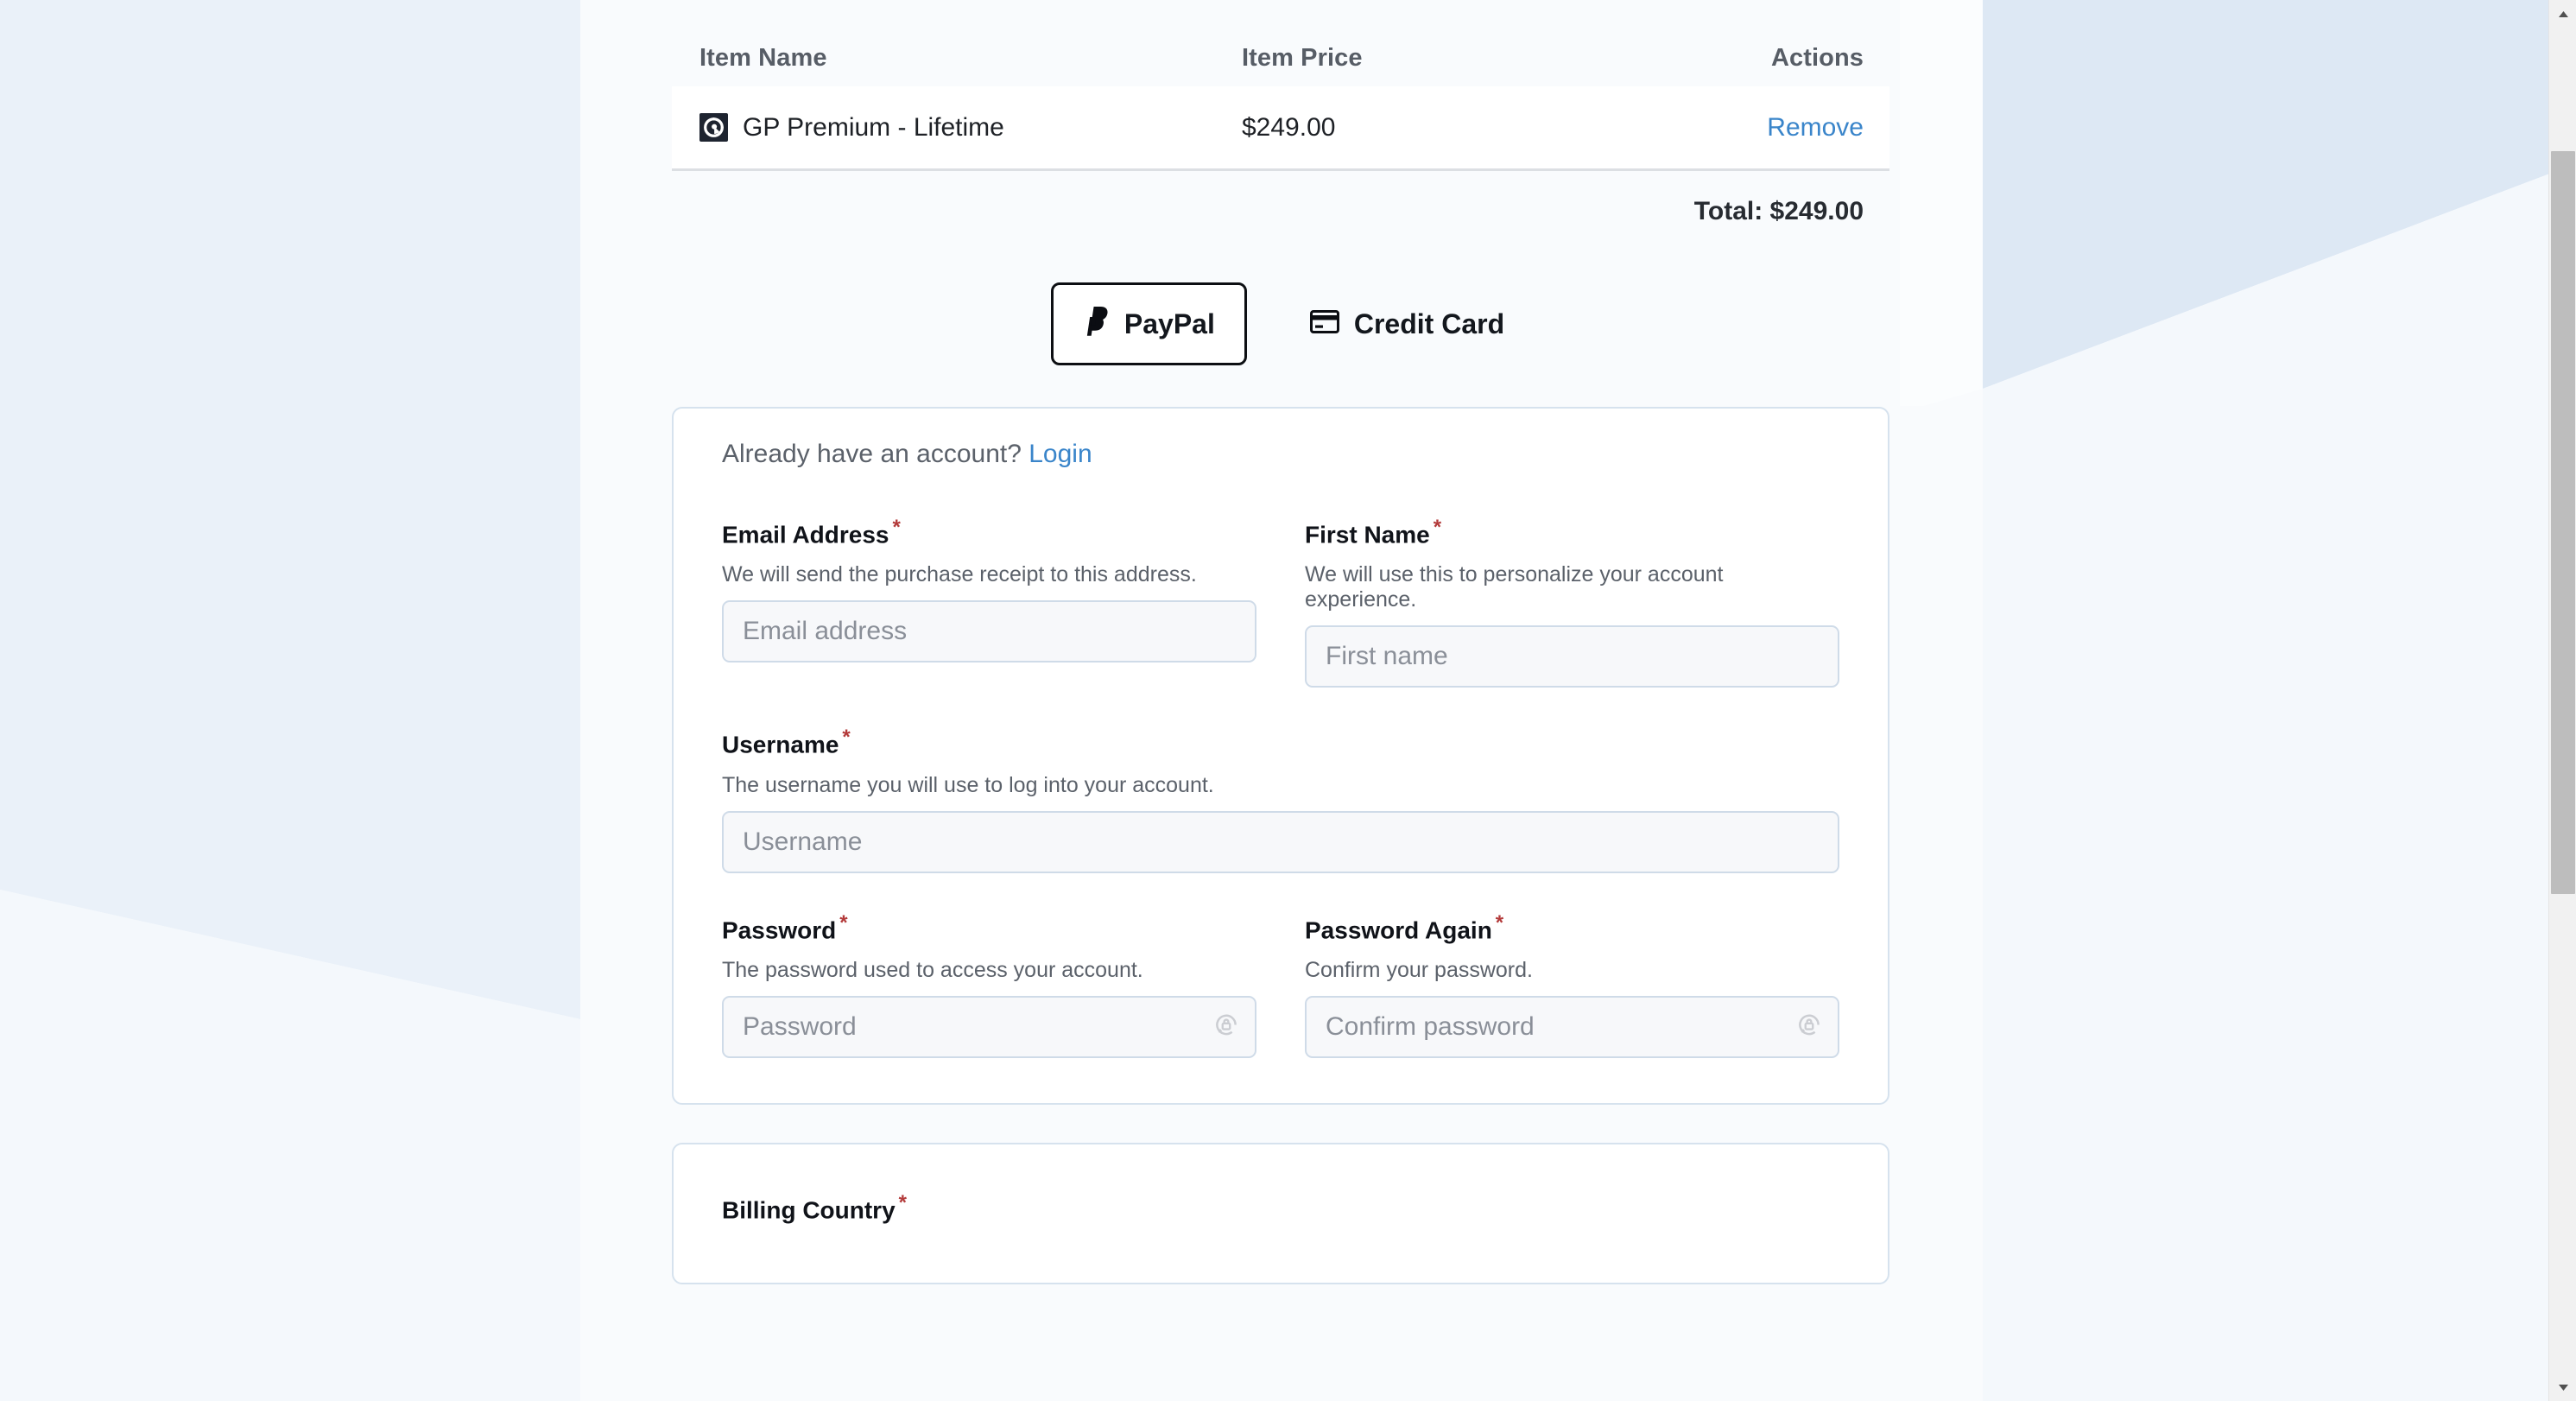 The width and height of the screenshot is (2576, 1401). What do you see at coordinates (1817, 58) in the screenshot?
I see `column-header-actions: Actions` at bounding box center [1817, 58].